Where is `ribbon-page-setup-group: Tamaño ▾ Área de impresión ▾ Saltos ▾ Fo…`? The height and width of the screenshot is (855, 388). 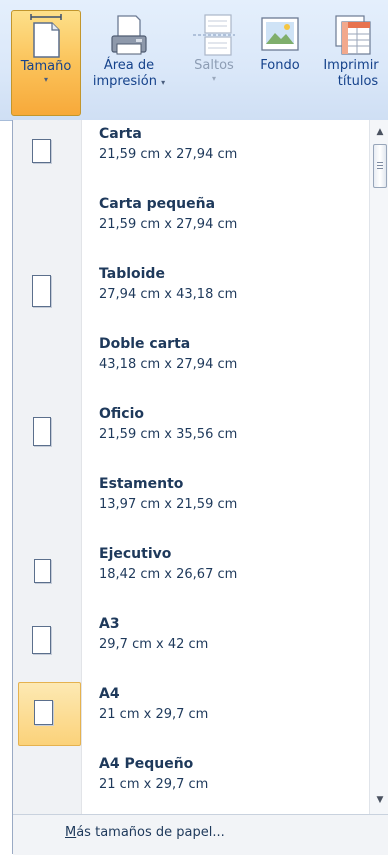
ribbon-page-setup-group: Tamaño ▾ Área de impresión ▾ Saltos ▾ Fo… is located at coordinates (194, 60).